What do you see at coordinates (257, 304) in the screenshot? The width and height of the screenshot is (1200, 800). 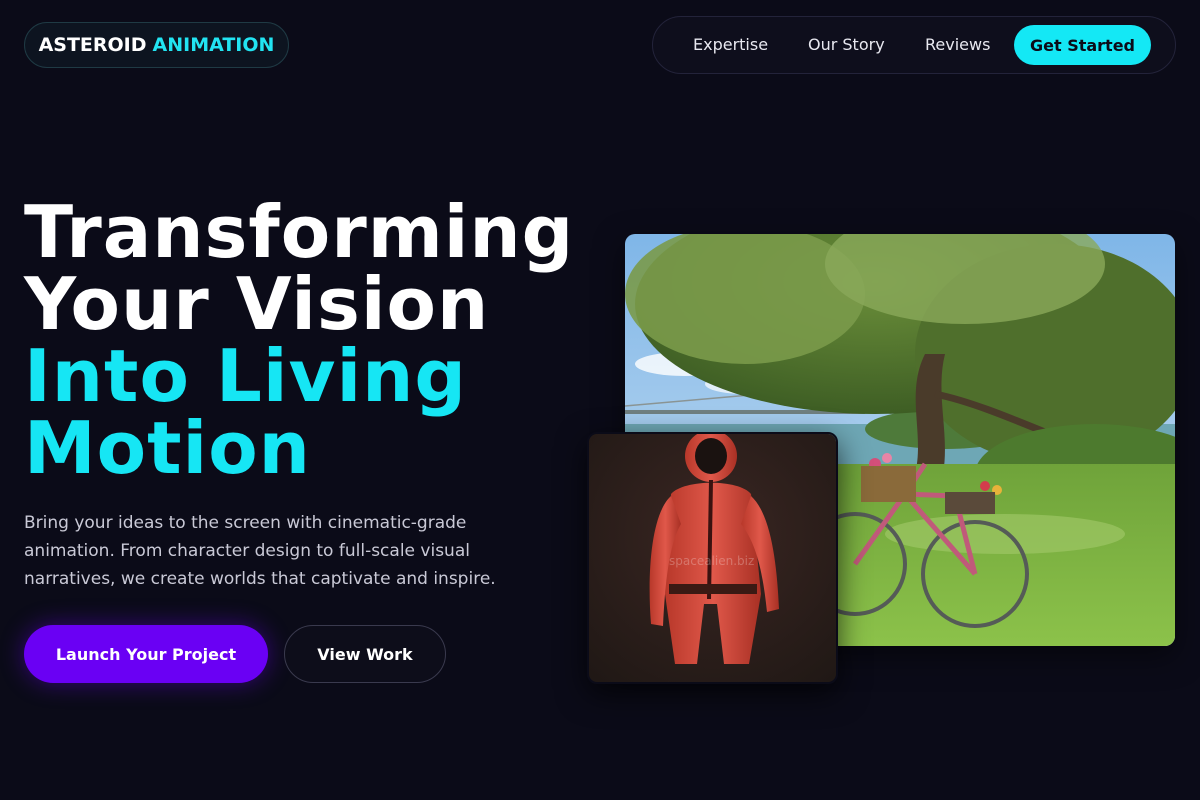 I see `headline-line-2: Your Vision` at bounding box center [257, 304].